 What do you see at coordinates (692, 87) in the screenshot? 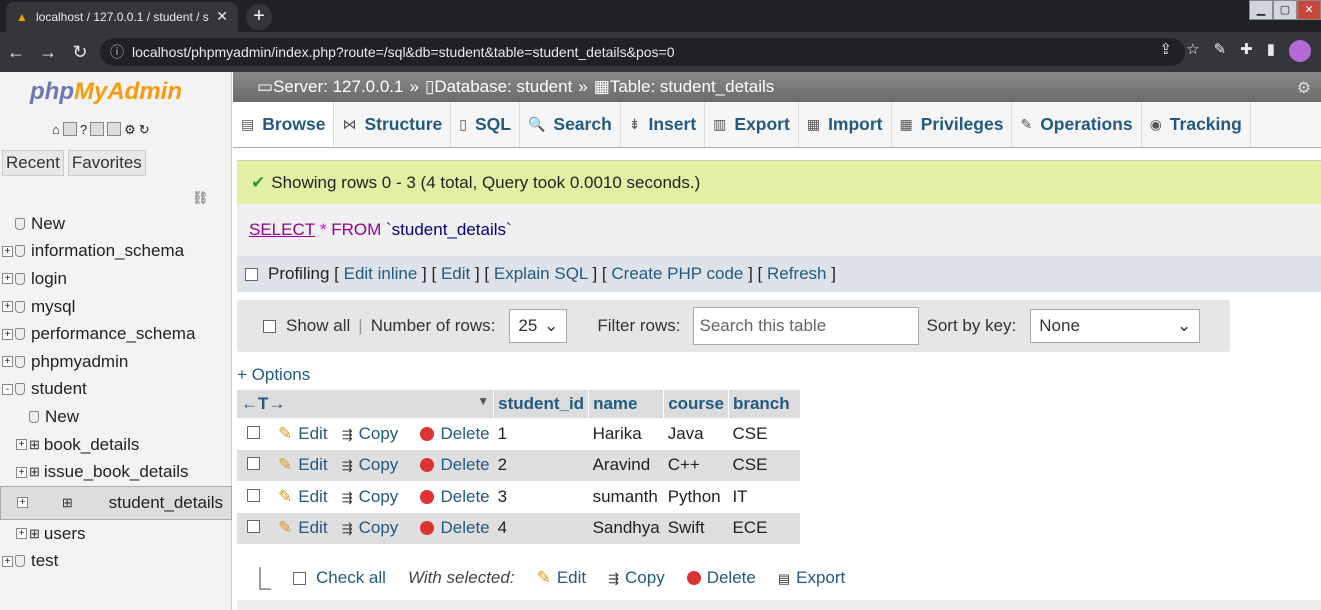
I see `breadcrumb-table: Table: student_details` at bounding box center [692, 87].